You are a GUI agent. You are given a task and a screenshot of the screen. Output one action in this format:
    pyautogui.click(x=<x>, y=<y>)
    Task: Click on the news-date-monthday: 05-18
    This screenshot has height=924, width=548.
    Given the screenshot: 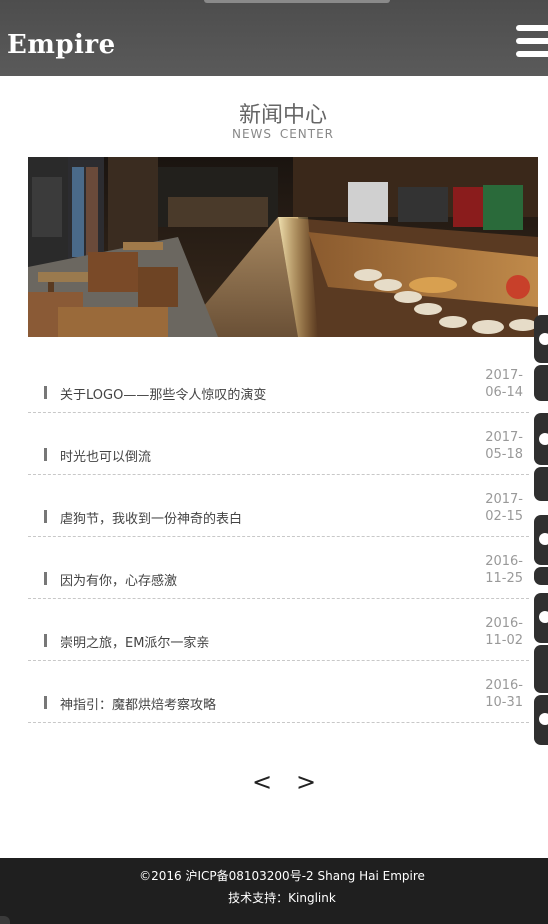 What is the action you would take?
    pyautogui.click(x=504, y=454)
    